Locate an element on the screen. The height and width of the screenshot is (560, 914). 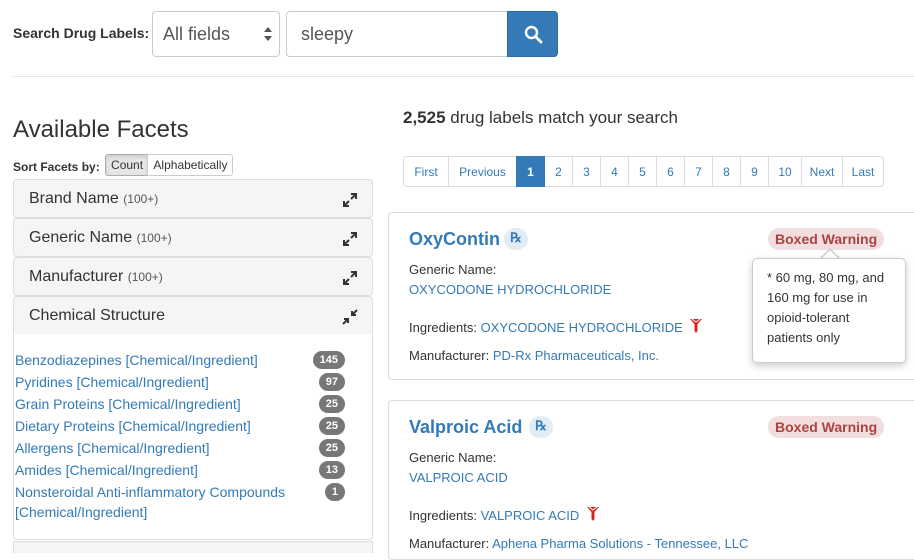
facet-panel-title: Generic Name is located at coordinates (81, 237).